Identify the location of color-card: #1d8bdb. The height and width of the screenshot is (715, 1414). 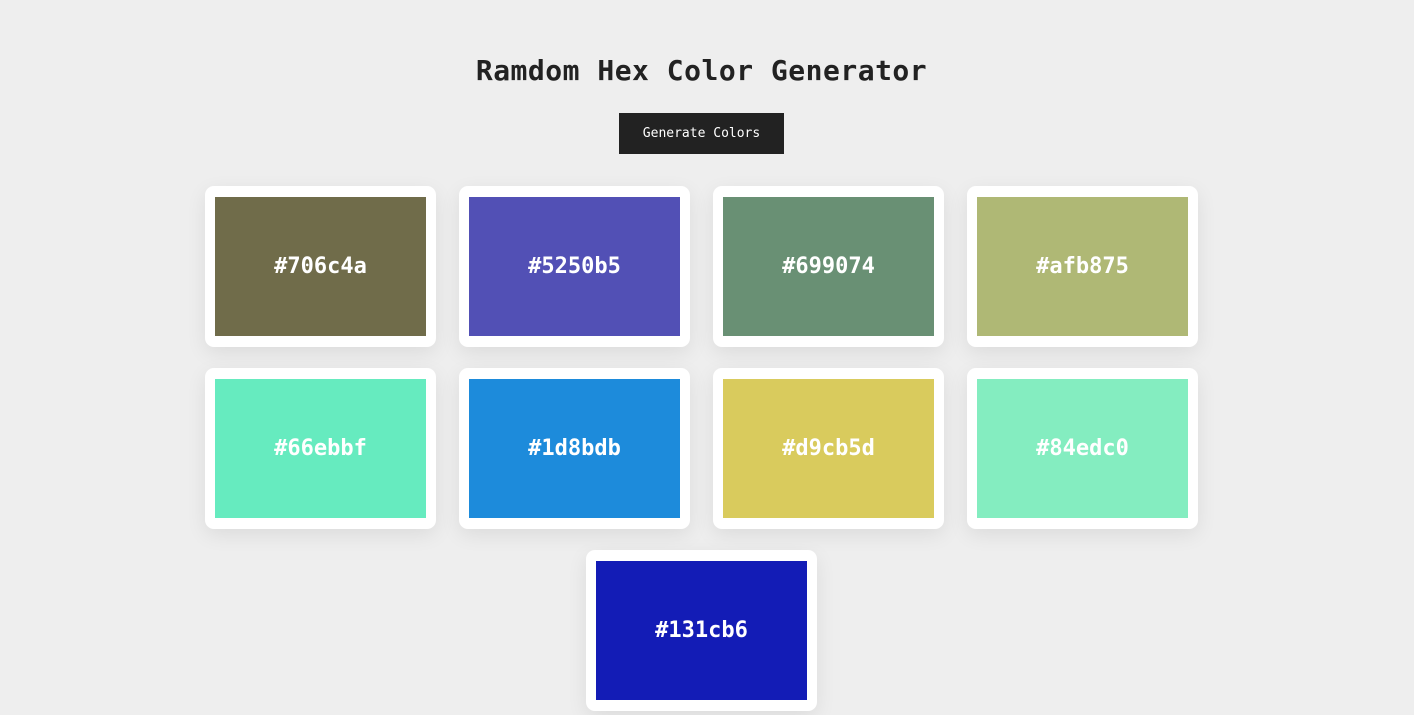
(574, 448).